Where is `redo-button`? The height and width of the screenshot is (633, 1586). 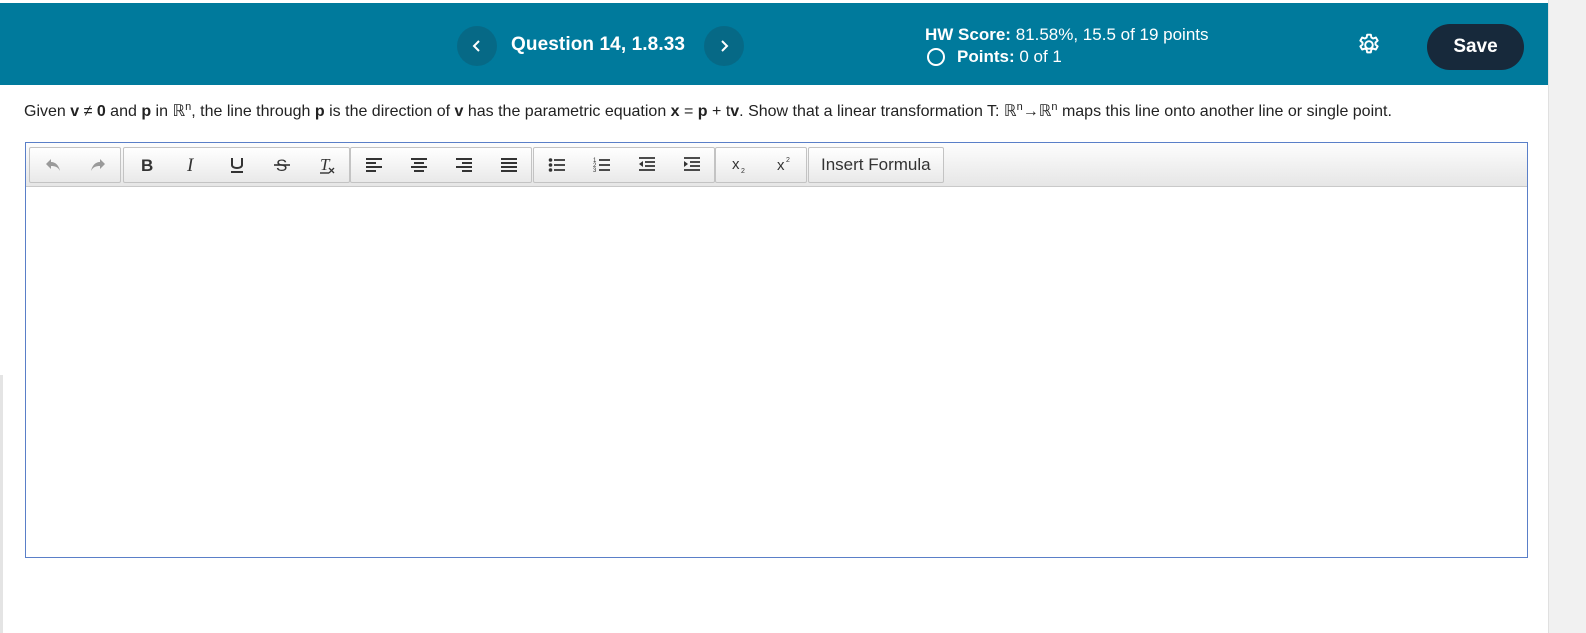 redo-button is located at coordinates (97, 165).